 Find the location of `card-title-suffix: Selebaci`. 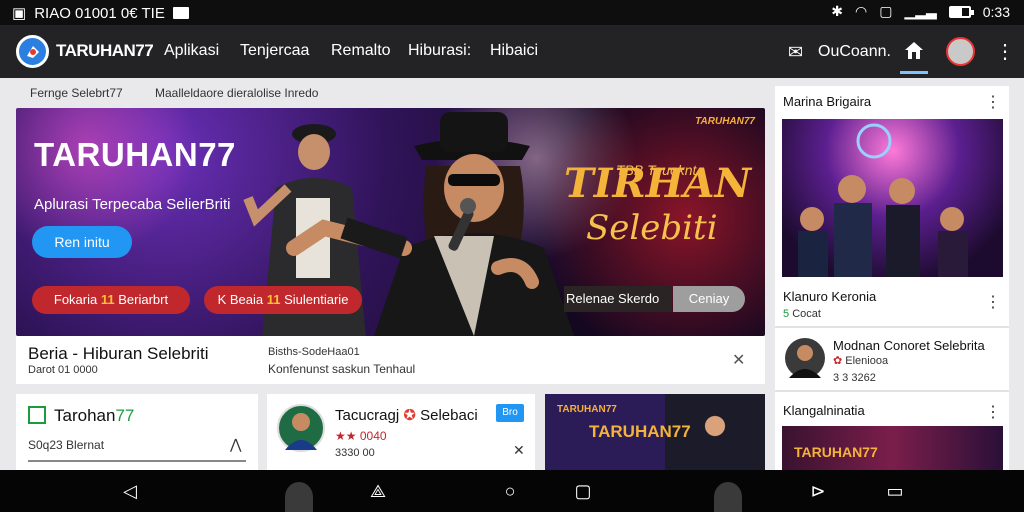

card-title-suffix: Selebaci is located at coordinates (449, 415).